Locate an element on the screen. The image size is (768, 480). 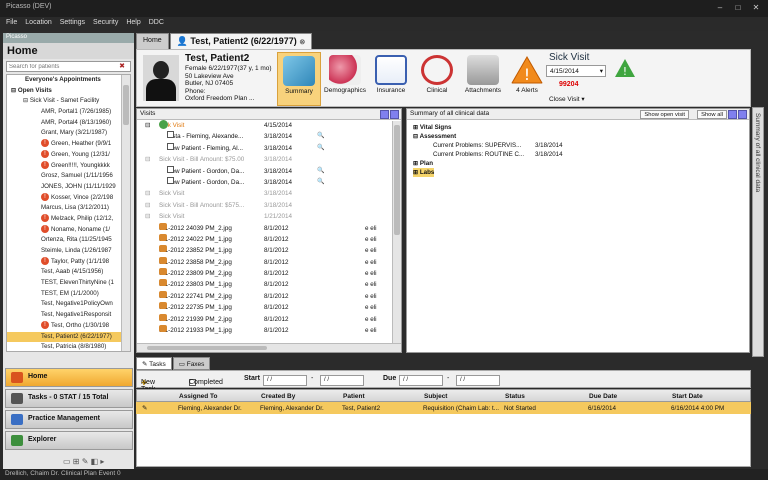
tree-item: Ortenza, Rita (11/25/1945 is located at coordinates (68, 240).